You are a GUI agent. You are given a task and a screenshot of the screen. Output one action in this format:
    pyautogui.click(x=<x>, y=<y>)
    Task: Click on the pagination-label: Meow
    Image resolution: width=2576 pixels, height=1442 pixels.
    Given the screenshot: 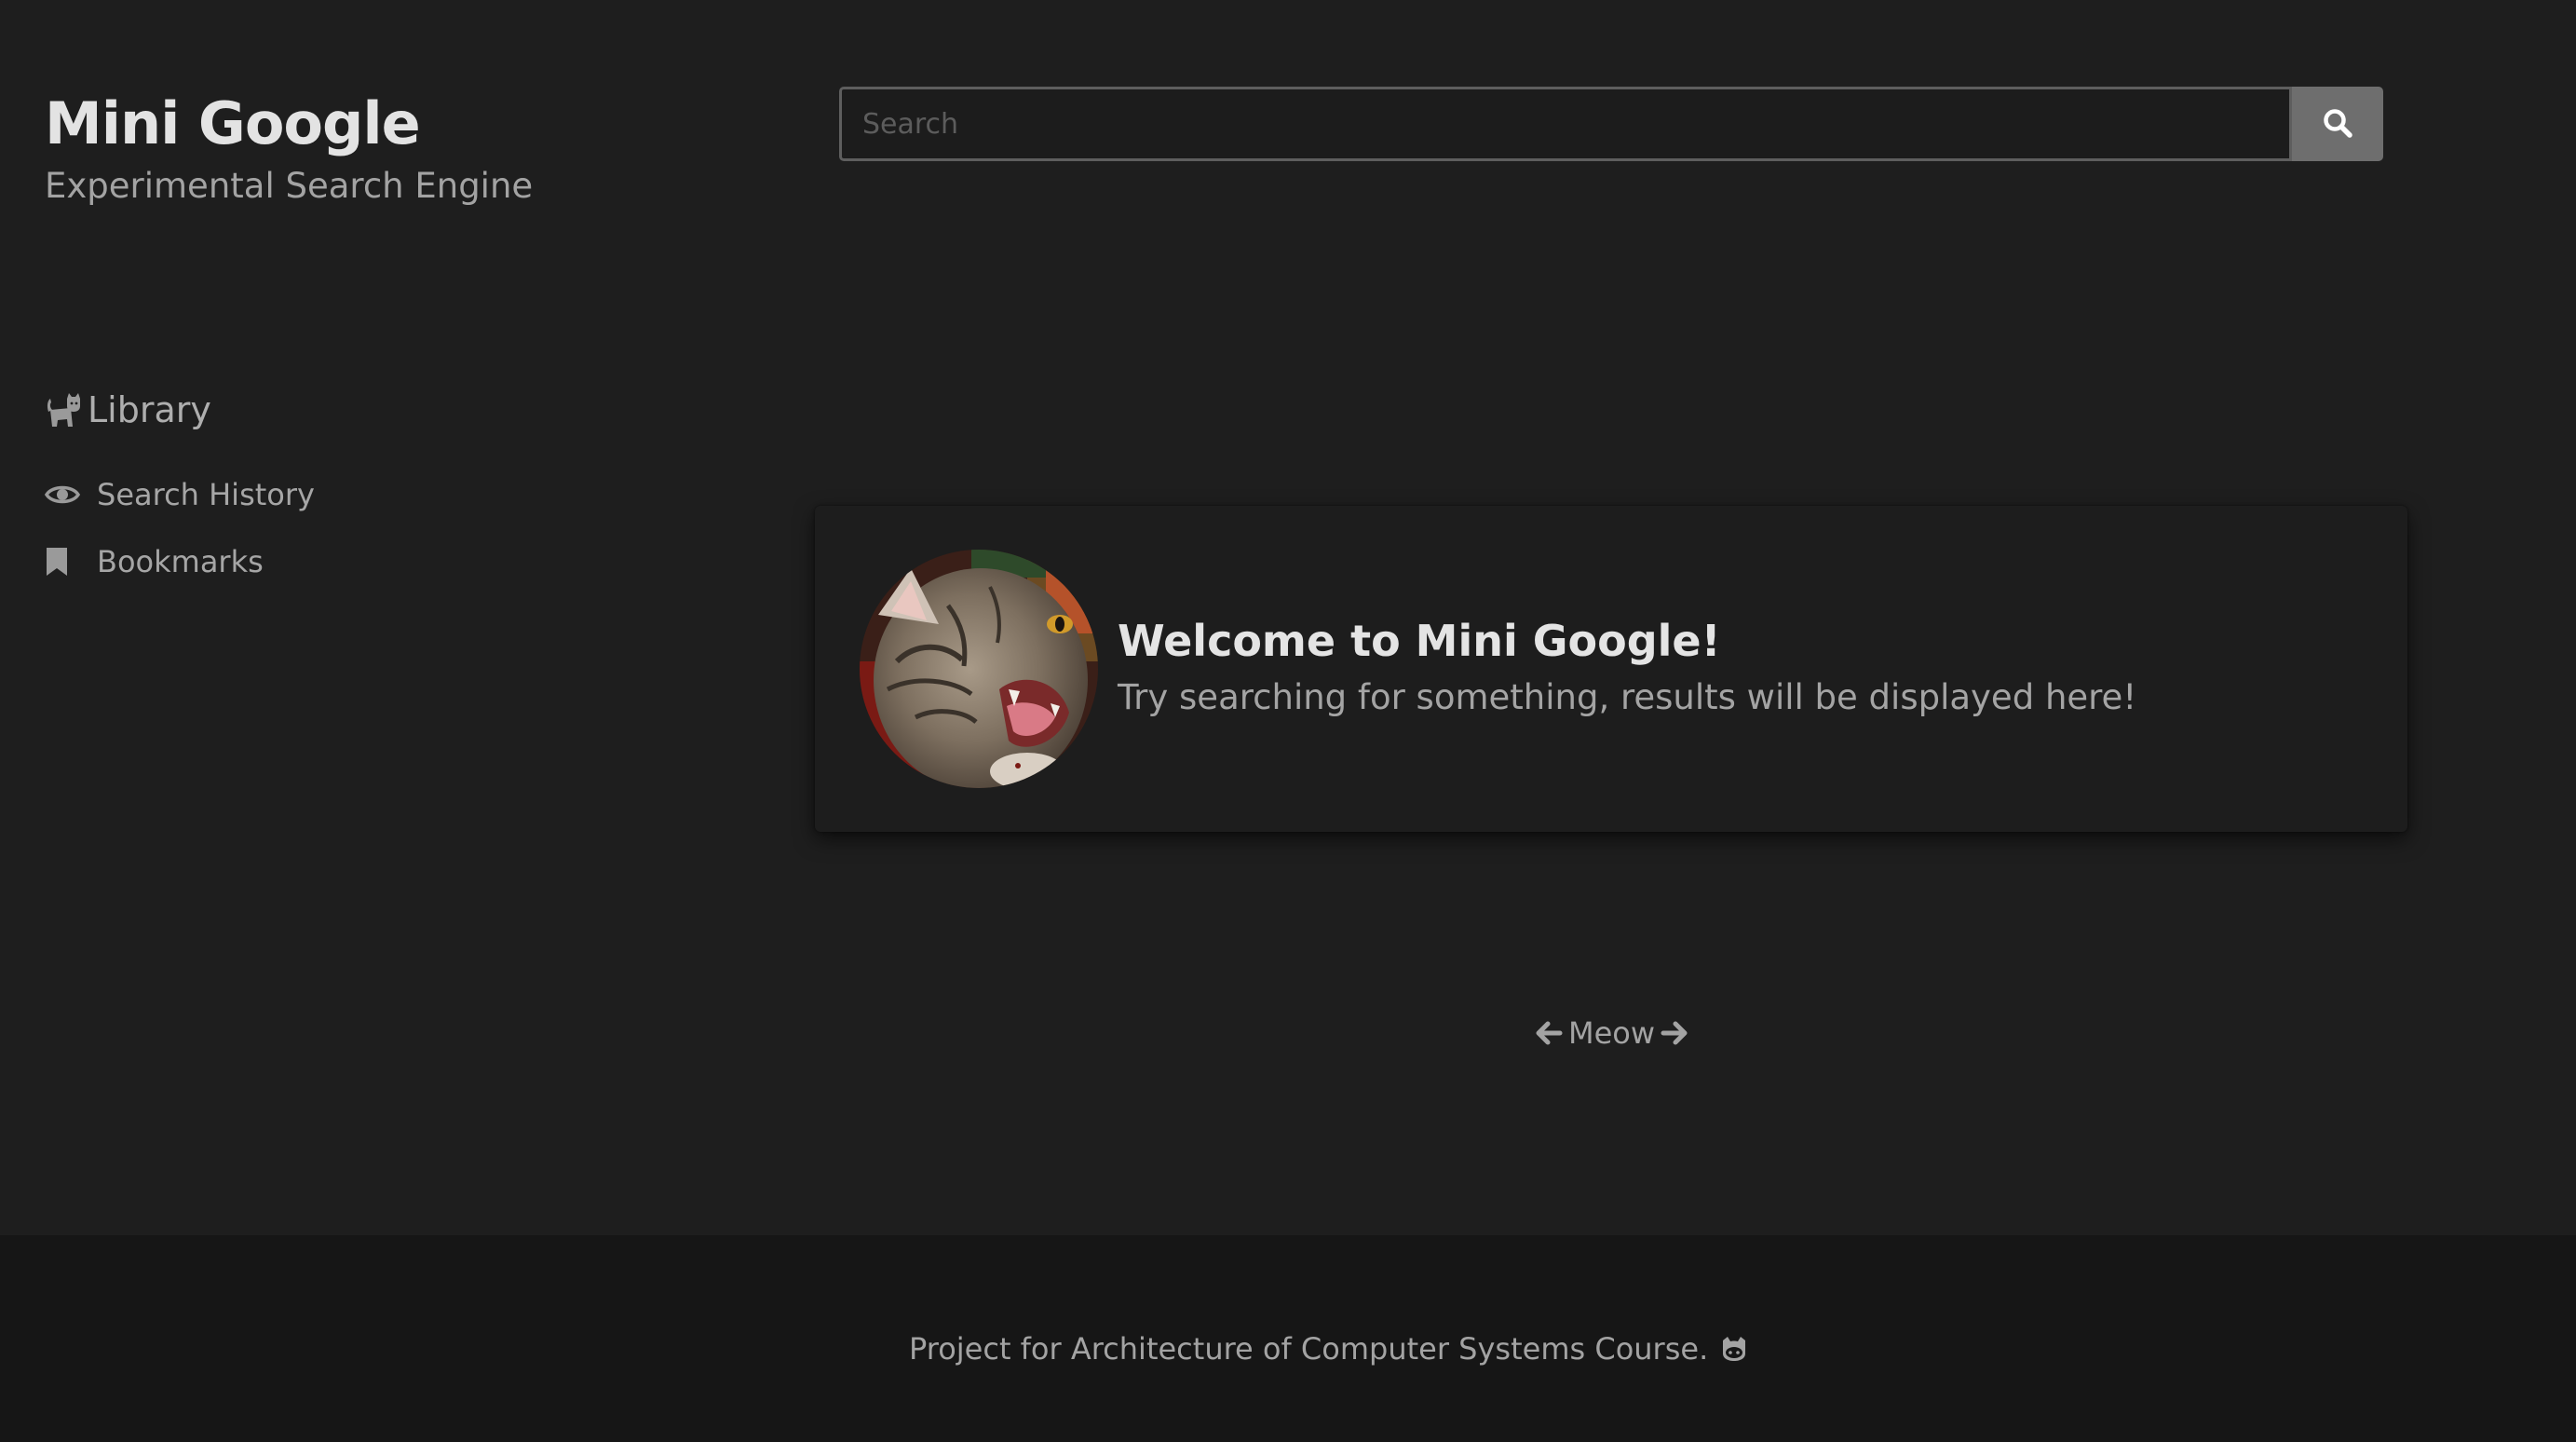 What is the action you would take?
    pyautogui.click(x=1612, y=1033)
    